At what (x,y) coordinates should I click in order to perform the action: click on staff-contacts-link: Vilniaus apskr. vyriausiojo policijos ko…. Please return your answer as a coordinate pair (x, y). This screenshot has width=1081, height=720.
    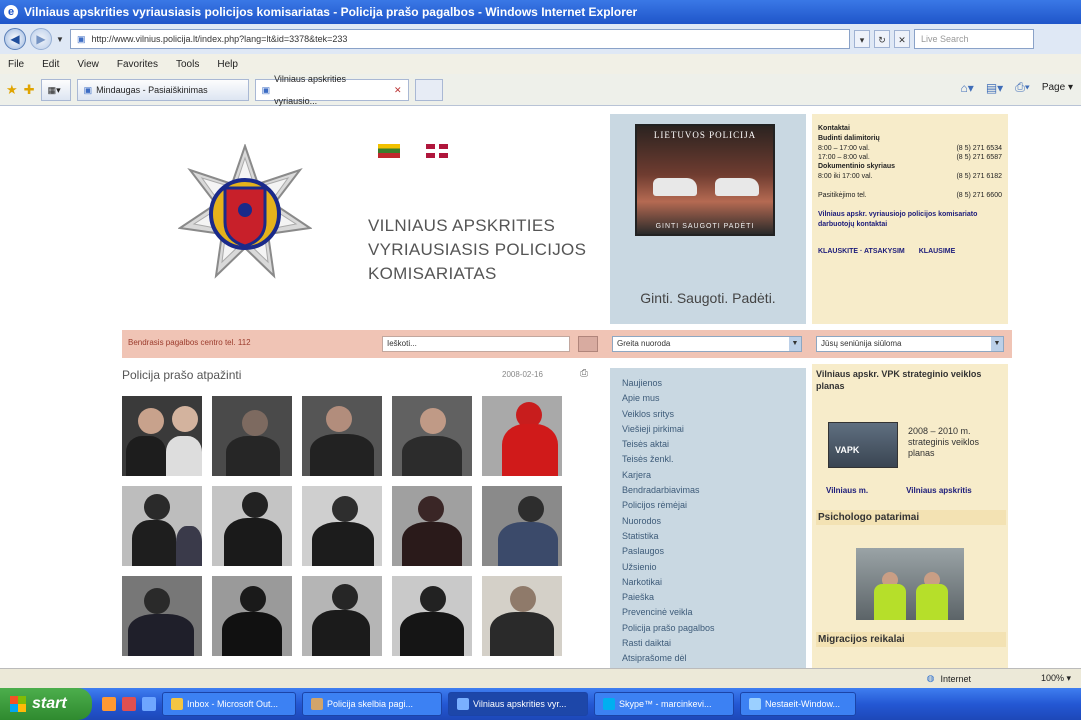
    Looking at the image, I should click on (910, 220).